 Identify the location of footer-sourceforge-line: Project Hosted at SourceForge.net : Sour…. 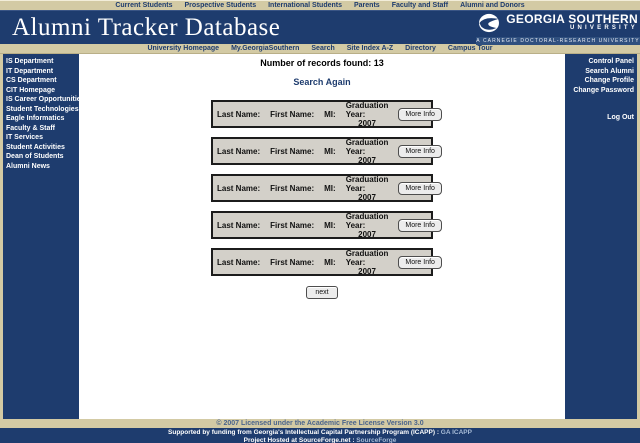
(320, 440).